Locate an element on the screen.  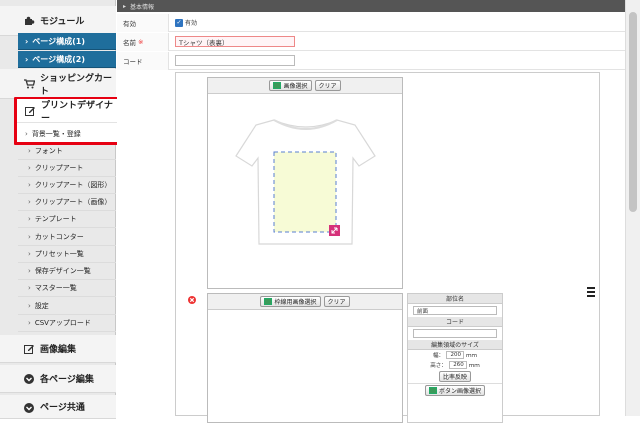
sidebar-page-common: ページ共通 is located at coordinates (58, 407).